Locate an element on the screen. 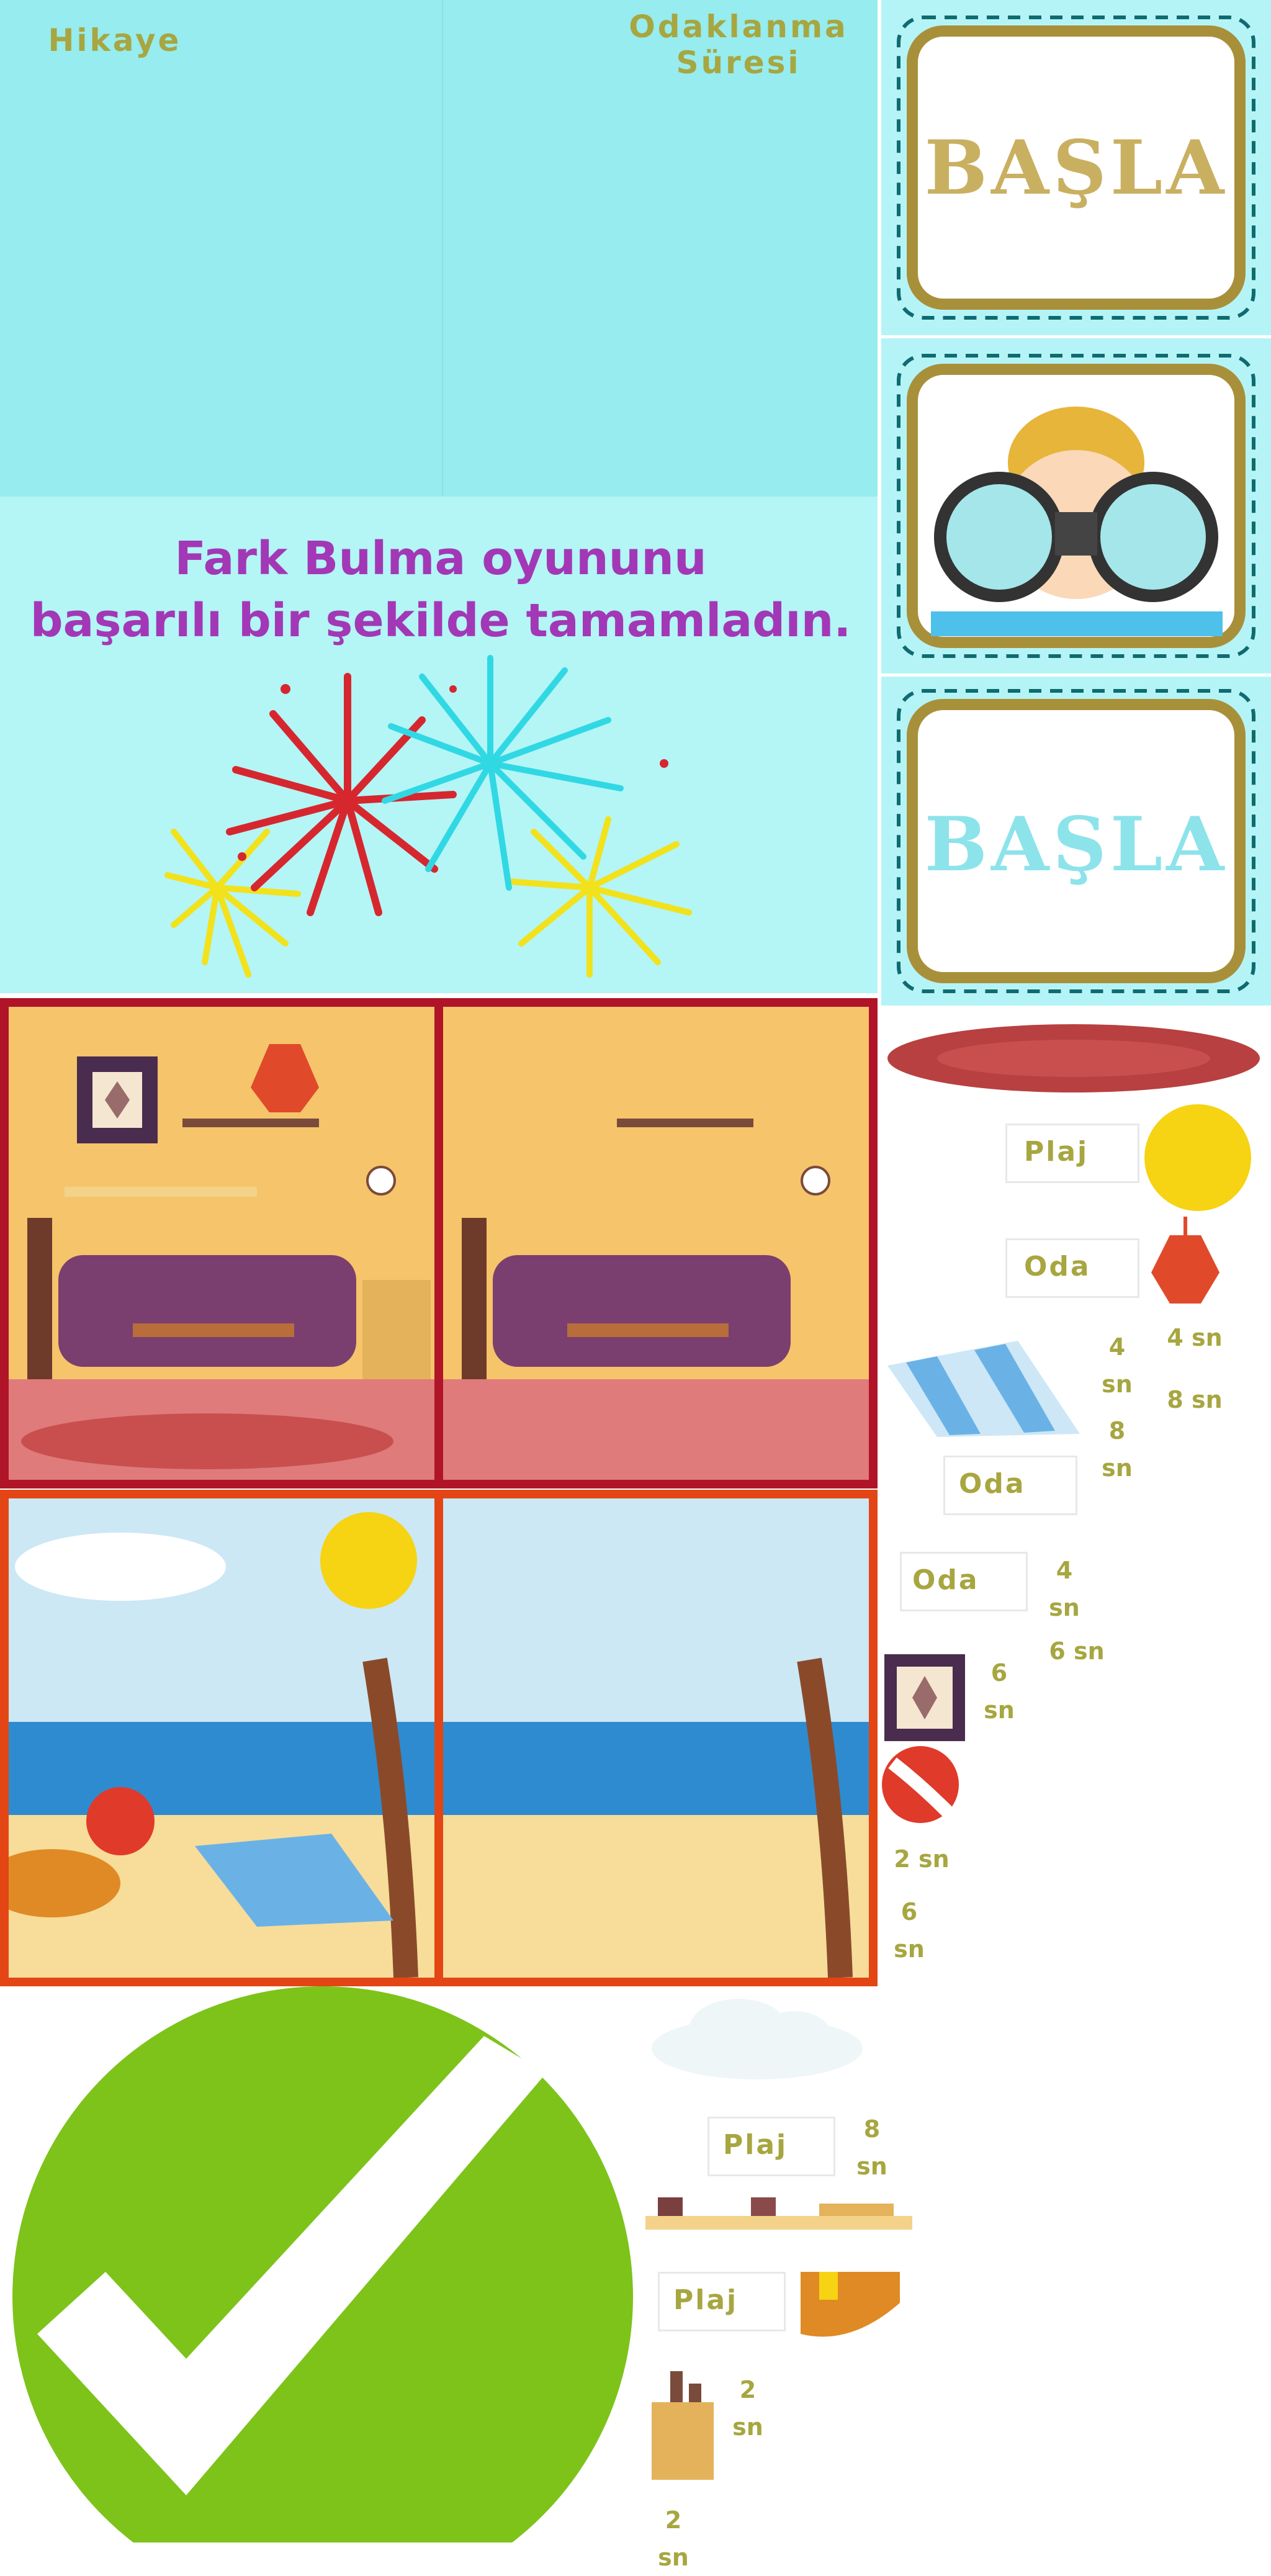 The height and width of the screenshot is (2576, 1271). checkmark-icon is located at coordinates (322, 2264).